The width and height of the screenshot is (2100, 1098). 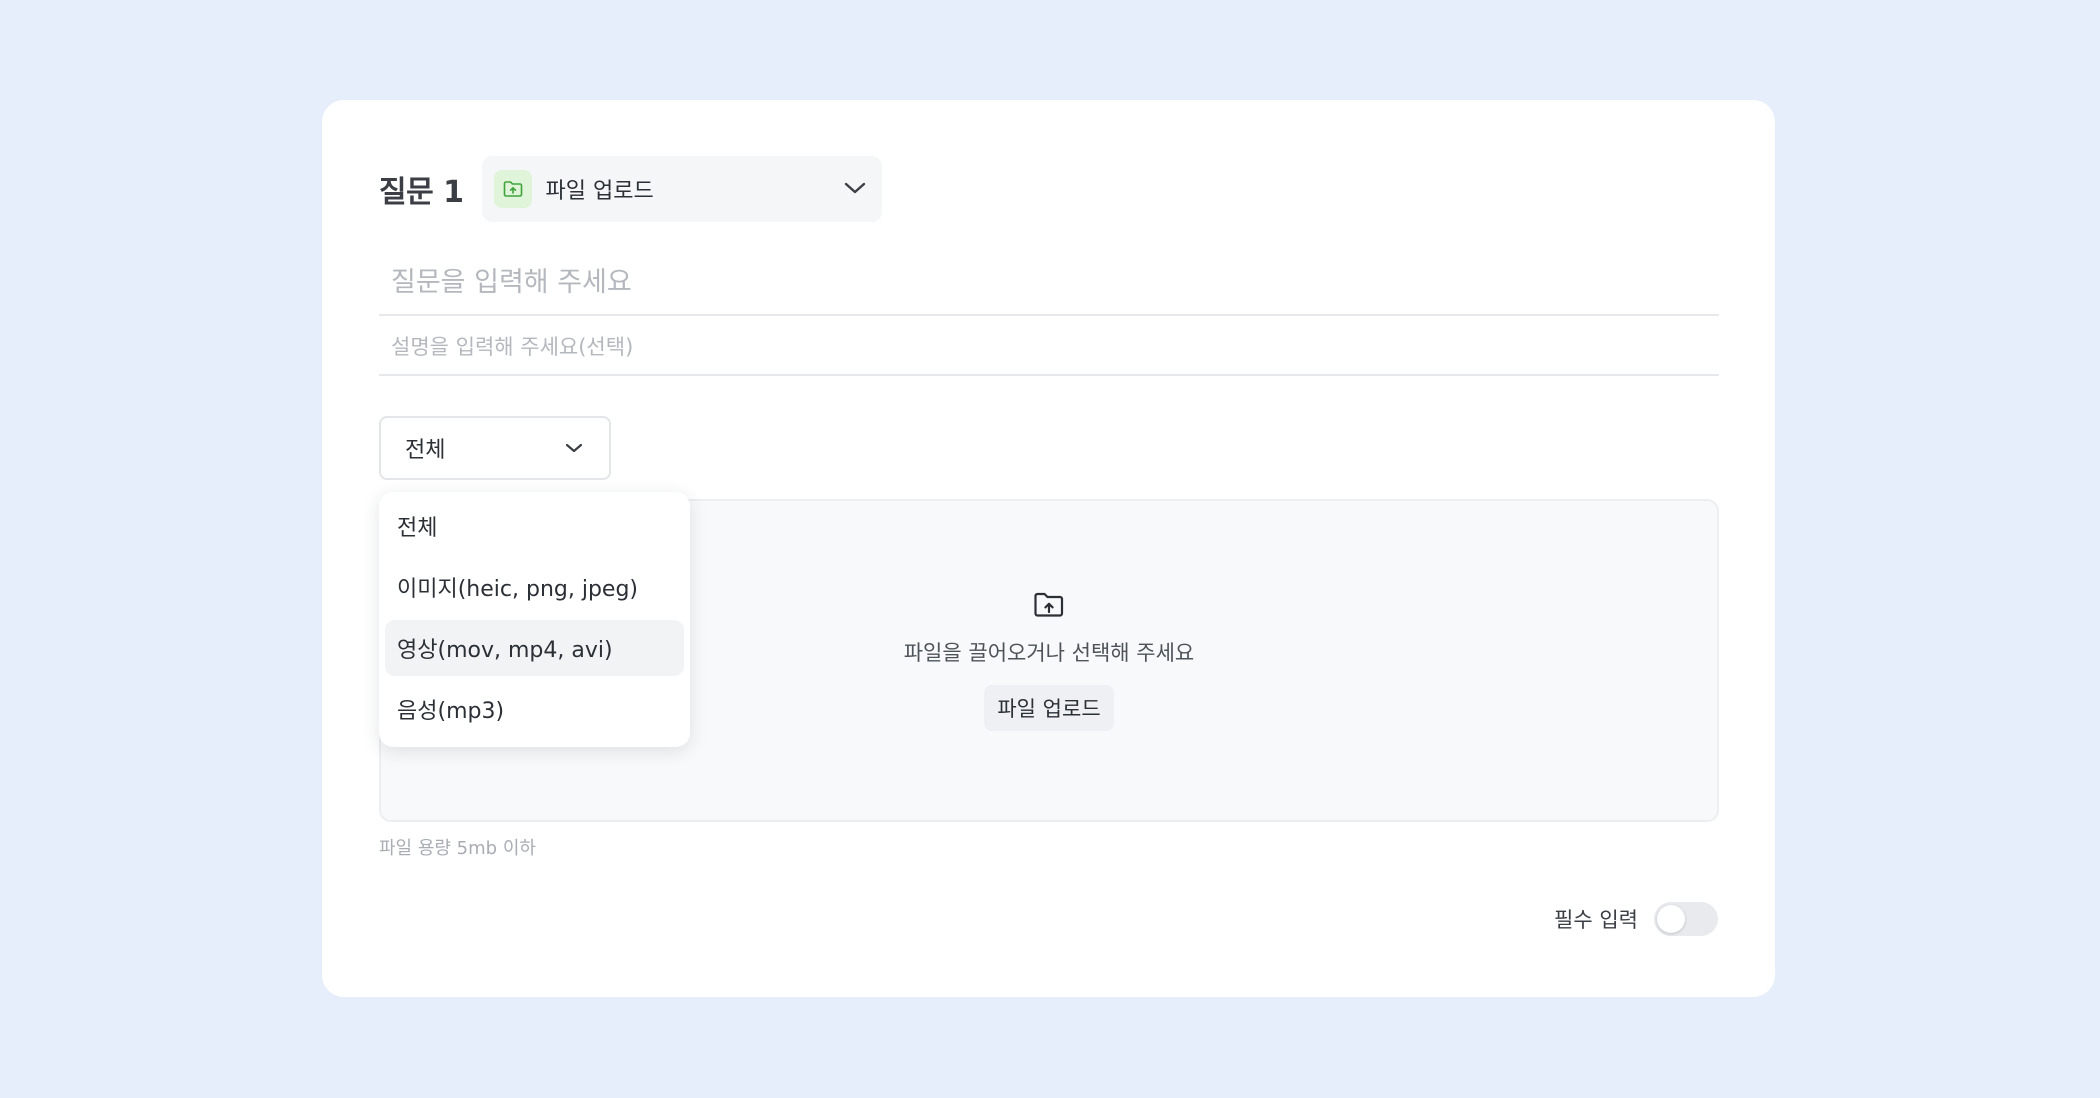 I want to click on required-label: 필수 입력, so click(x=1596, y=920).